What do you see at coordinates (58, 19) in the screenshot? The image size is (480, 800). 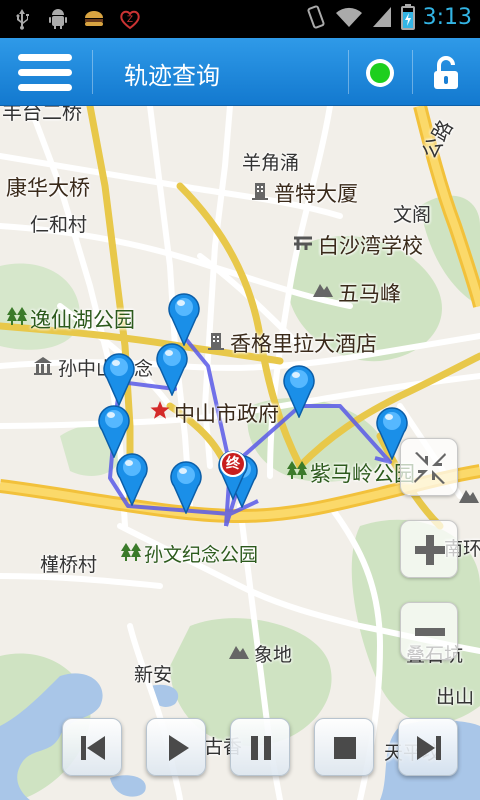 I see `android-debug-icon` at bounding box center [58, 19].